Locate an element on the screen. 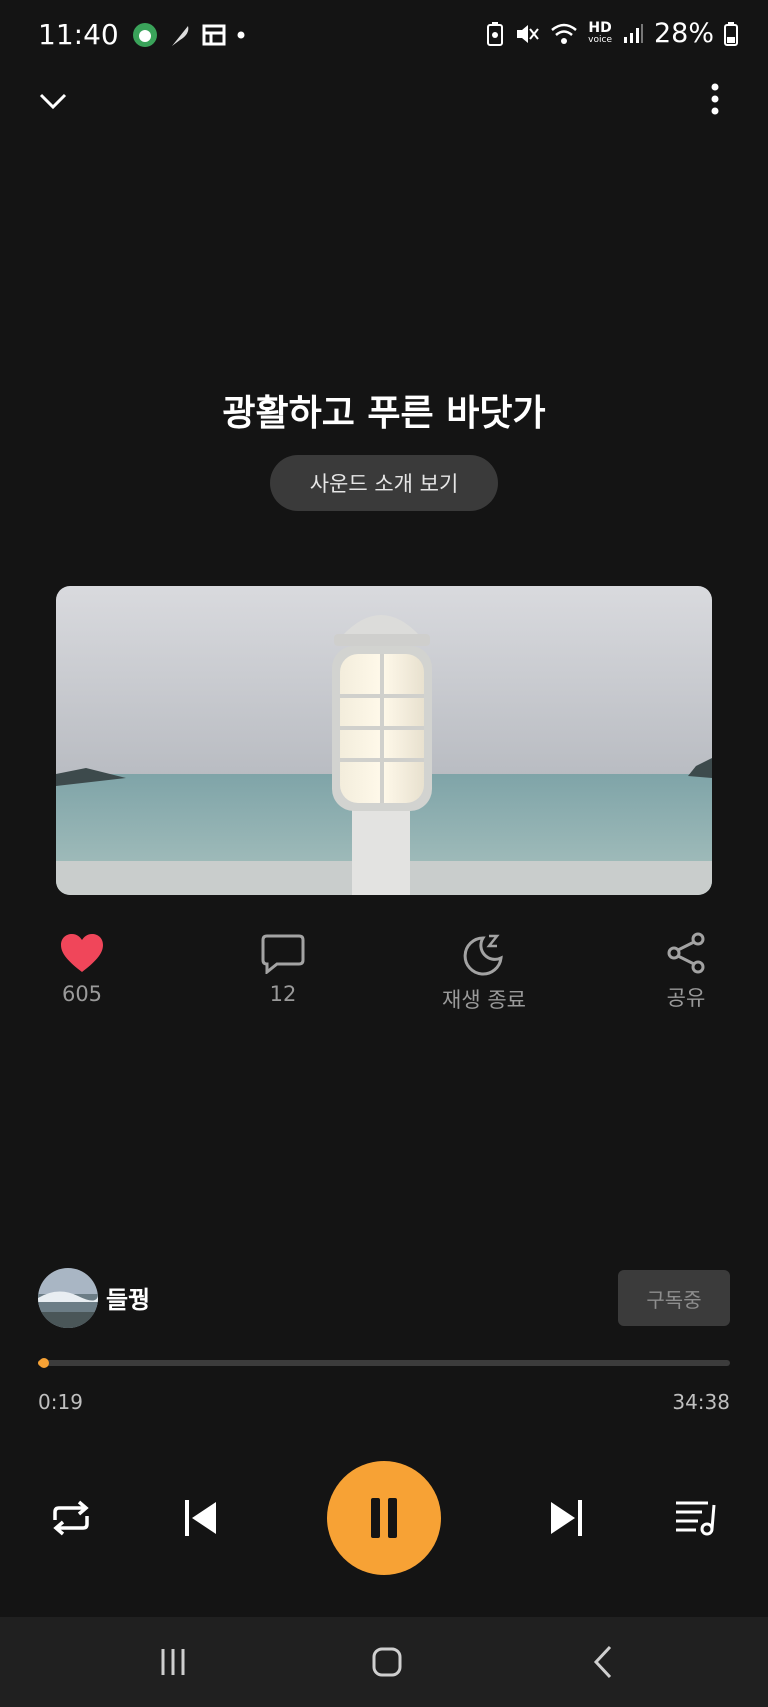 This screenshot has width=768, height=1707. share-label: 공유 is located at coordinates (686, 998).